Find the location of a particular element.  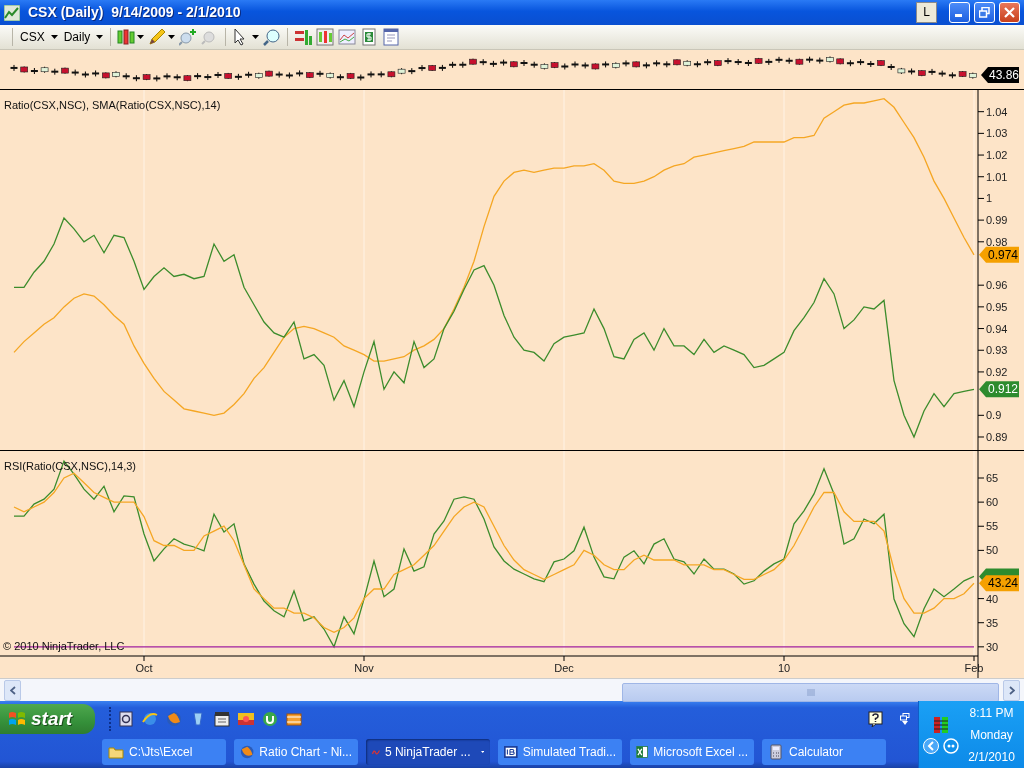

axis-tick-label: 0.92 is located at coordinates (997, 371).